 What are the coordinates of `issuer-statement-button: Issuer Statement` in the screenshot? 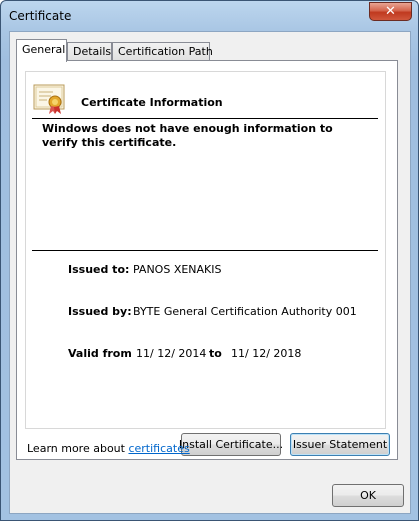 It's located at (340, 444).